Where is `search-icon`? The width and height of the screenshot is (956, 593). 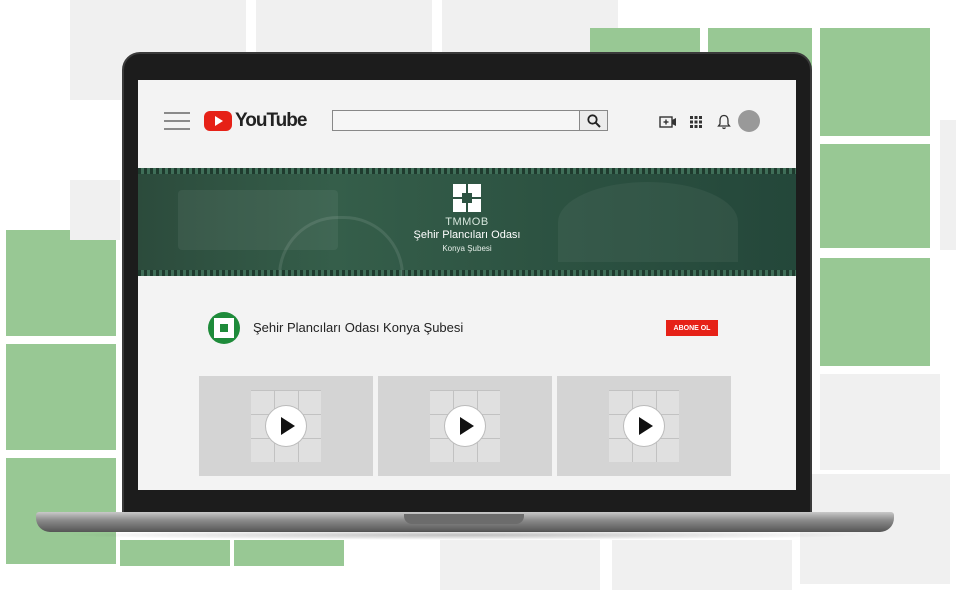 search-icon is located at coordinates (593, 120).